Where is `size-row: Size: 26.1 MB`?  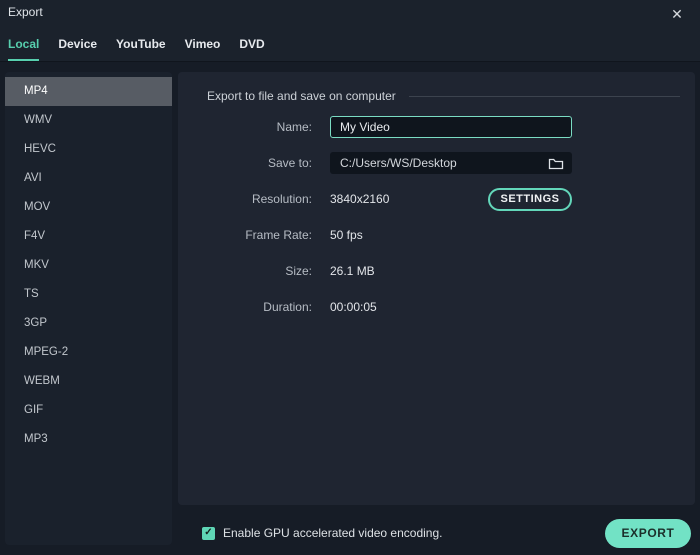 size-row: Size: 26.1 MB is located at coordinates (436, 271).